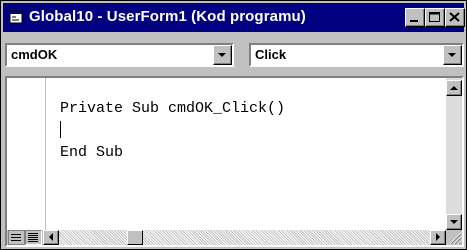 The image size is (467, 250). I want to click on close-button, so click(455, 17).